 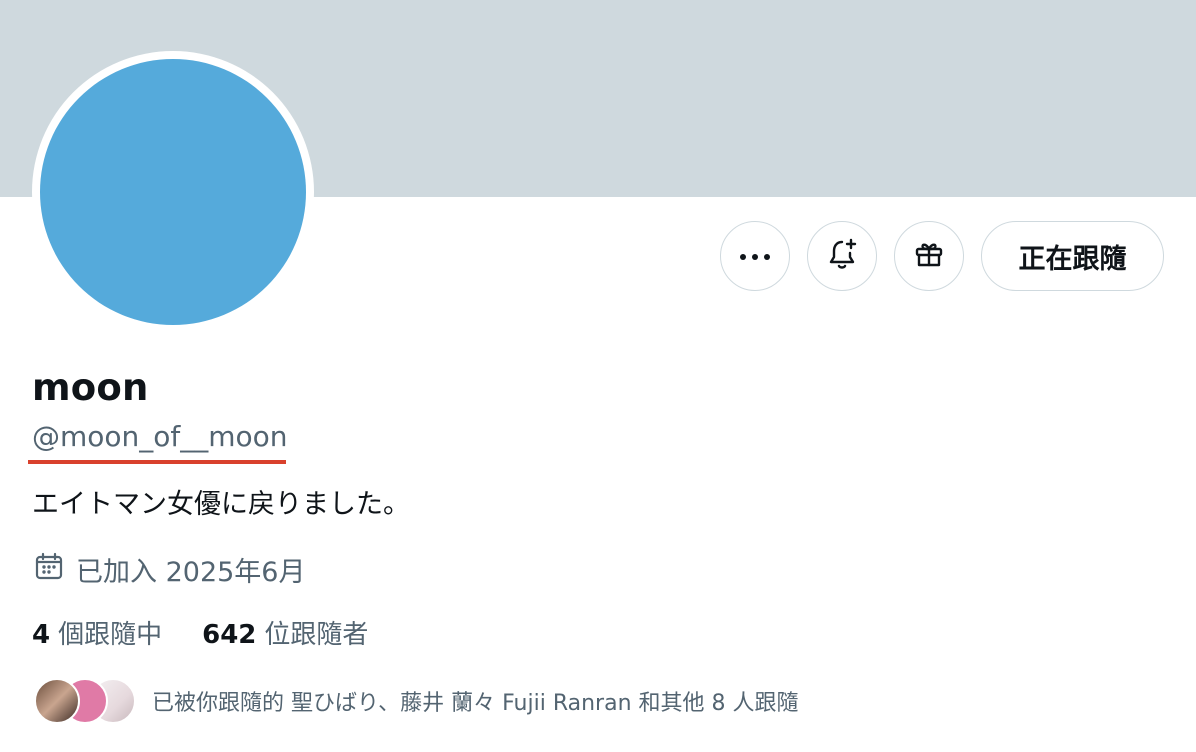 I want to click on profile-stats: 4 個跟隨中 642 位跟隨者, so click(x=200, y=632).